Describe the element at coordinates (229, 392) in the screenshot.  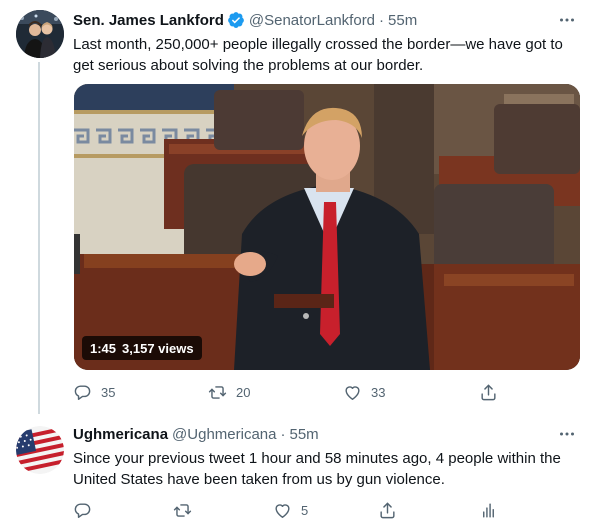
I see `retweet-button: 20` at that location.